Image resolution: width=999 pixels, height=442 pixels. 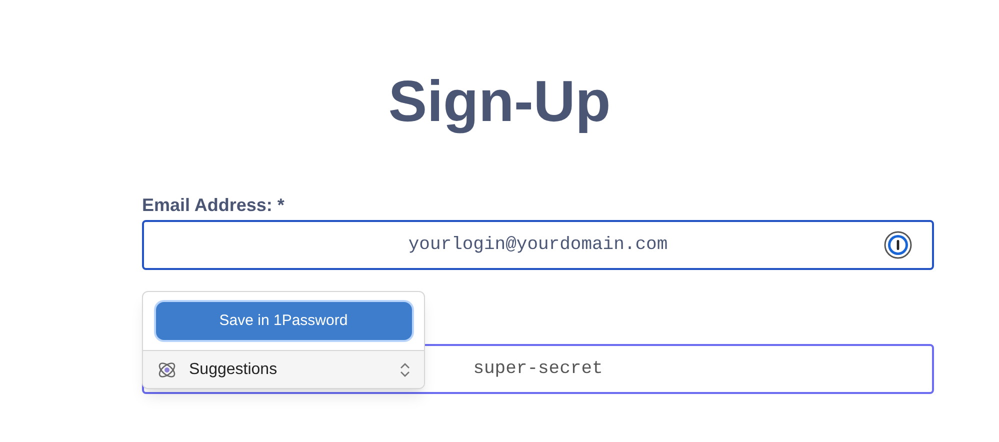 I want to click on field-label: Email Address: *, so click(x=213, y=205).